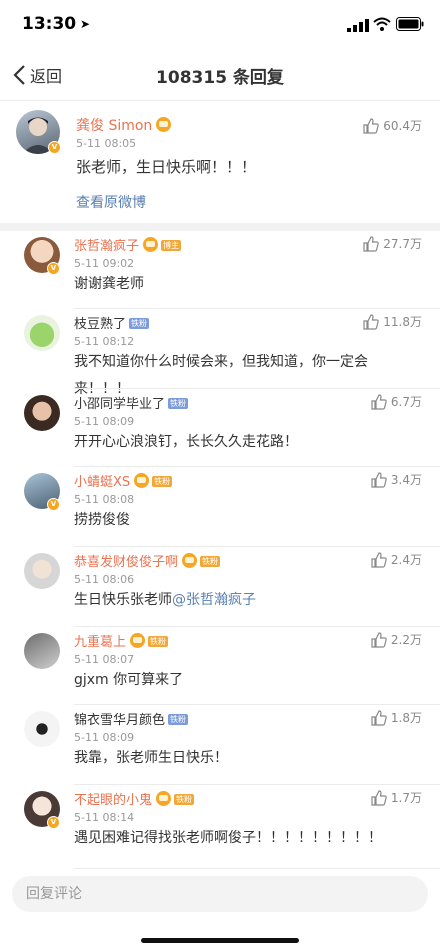  I want to click on like-button: 6.7万, so click(396, 401).